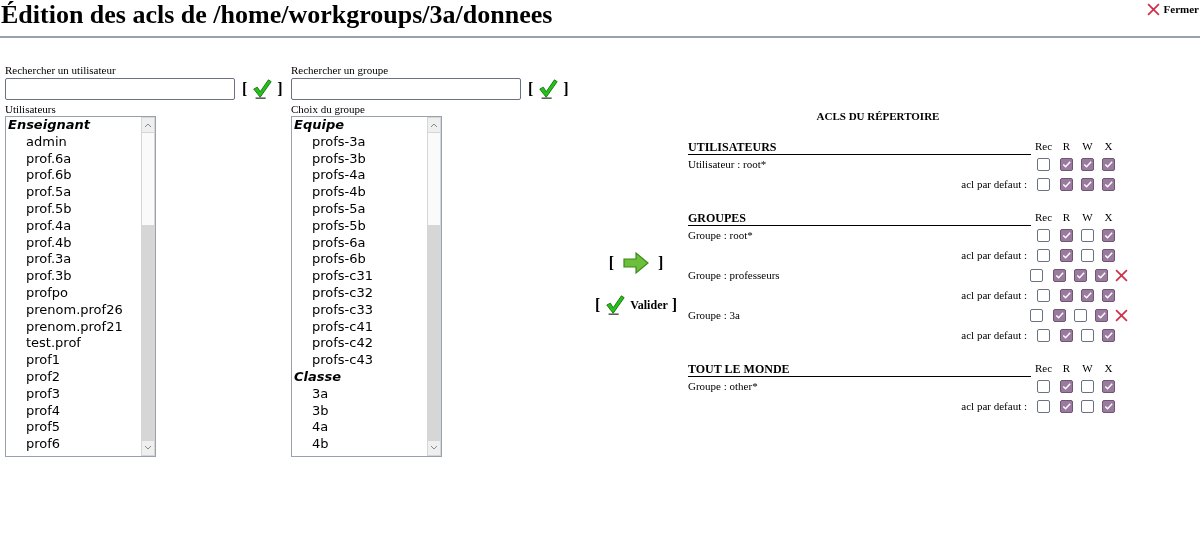  I want to click on list-option: profs-c31, so click(360, 276).